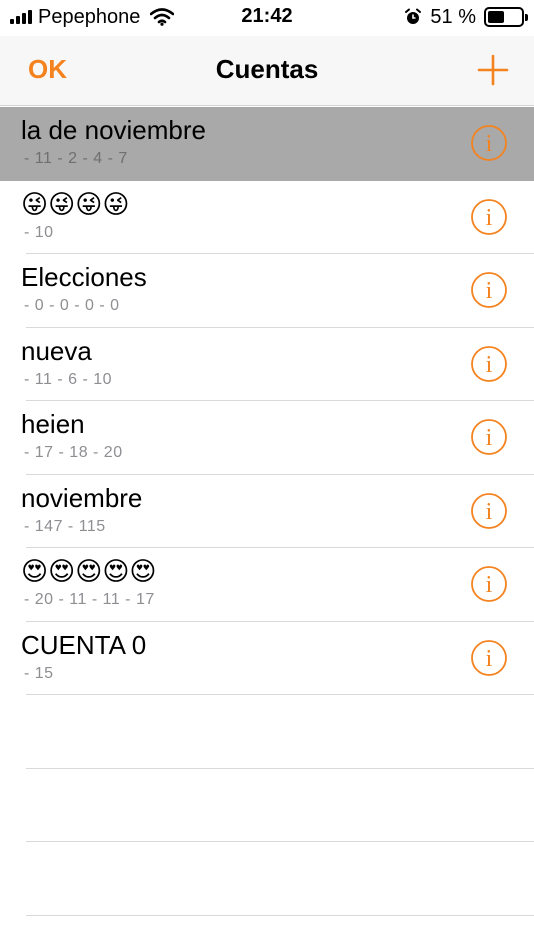  What do you see at coordinates (496, 17) in the screenshot?
I see `battery-level` at bounding box center [496, 17].